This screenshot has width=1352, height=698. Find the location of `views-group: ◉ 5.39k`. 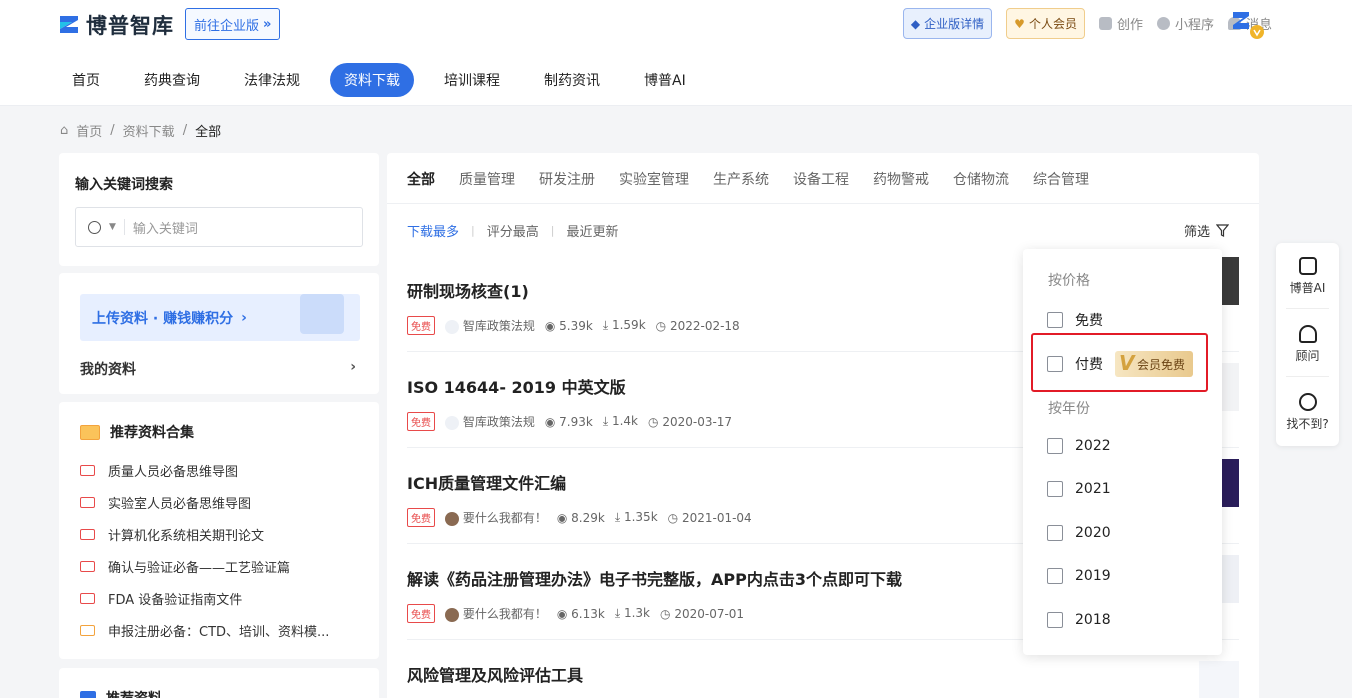

views-group: ◉ 5.39k is located at coordinates (569, 326).